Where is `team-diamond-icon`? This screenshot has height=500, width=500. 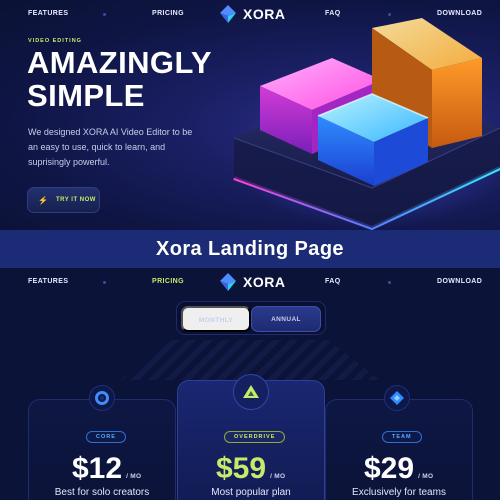
team-diamond-icon is located at coordinates (397, 398).